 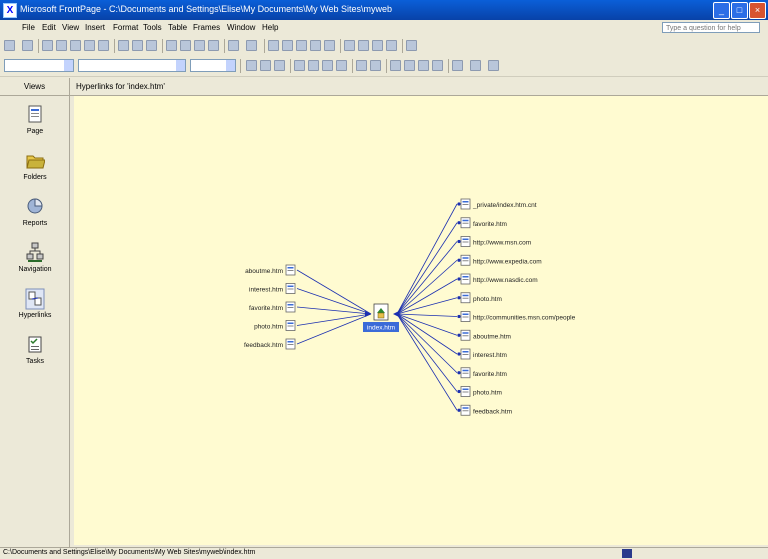 What do you see at coordinates (492, 336) in the screenshot?
I see `outgoing-link-label: aboutme.htm` at bounding box center [492, 336].